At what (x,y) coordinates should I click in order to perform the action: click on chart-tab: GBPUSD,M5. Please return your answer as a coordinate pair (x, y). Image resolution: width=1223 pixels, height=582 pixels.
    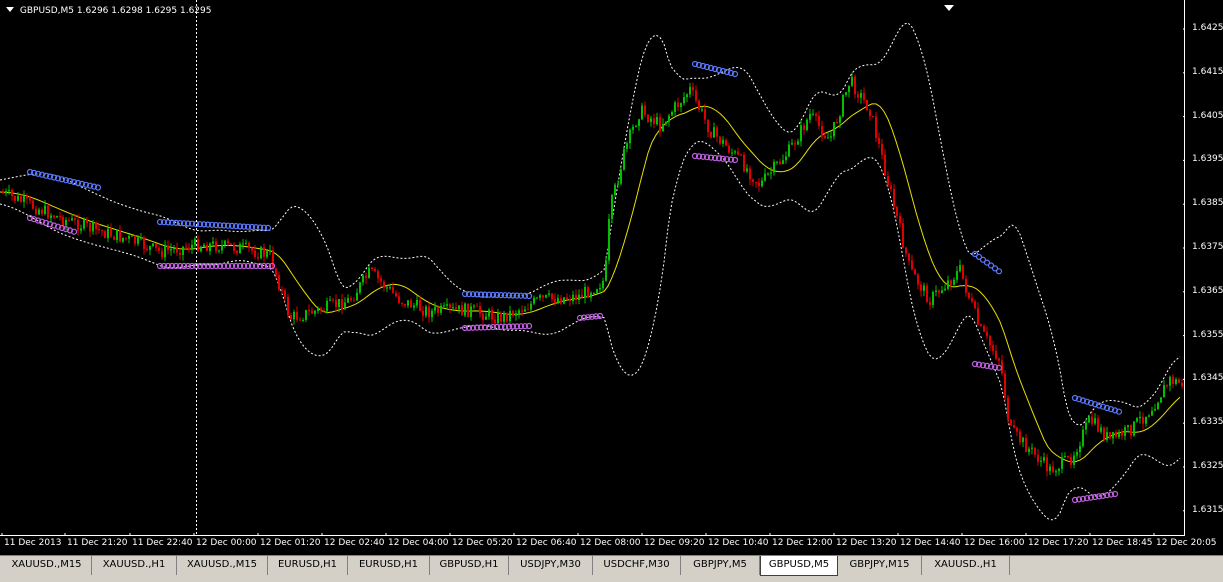
    Looking at the image, I should click on (799, 566).